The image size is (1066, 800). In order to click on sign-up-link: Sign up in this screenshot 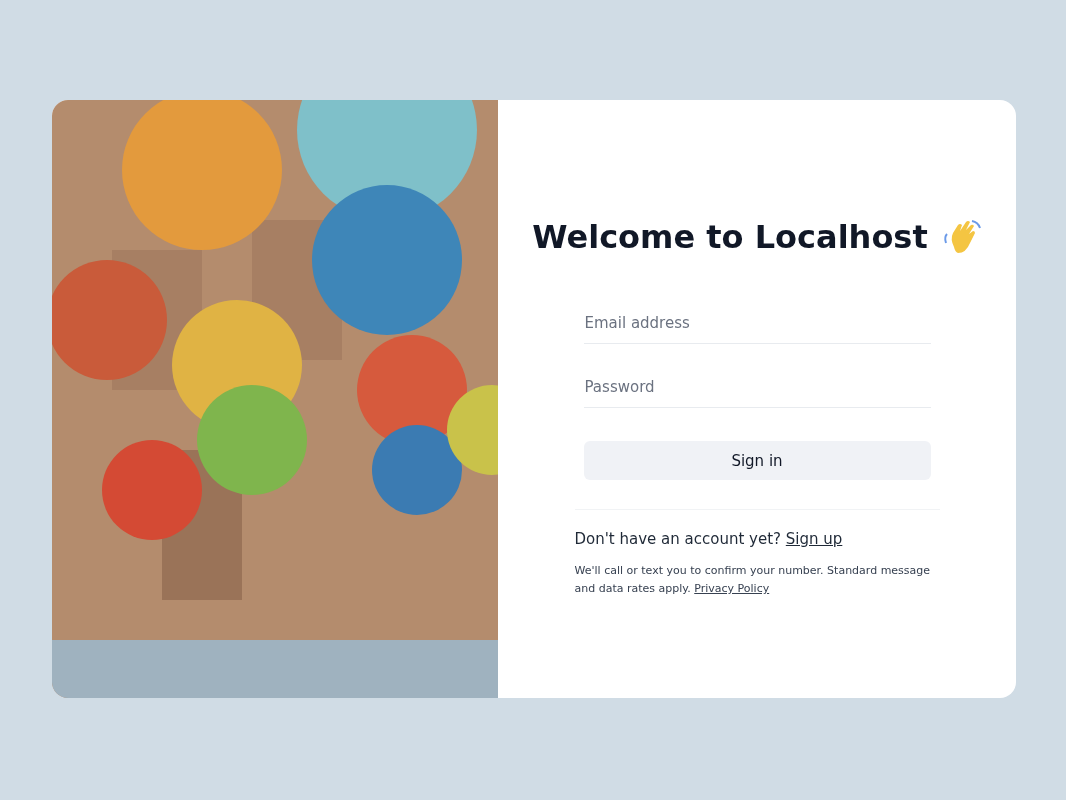, I will do `click(814, 539)`.